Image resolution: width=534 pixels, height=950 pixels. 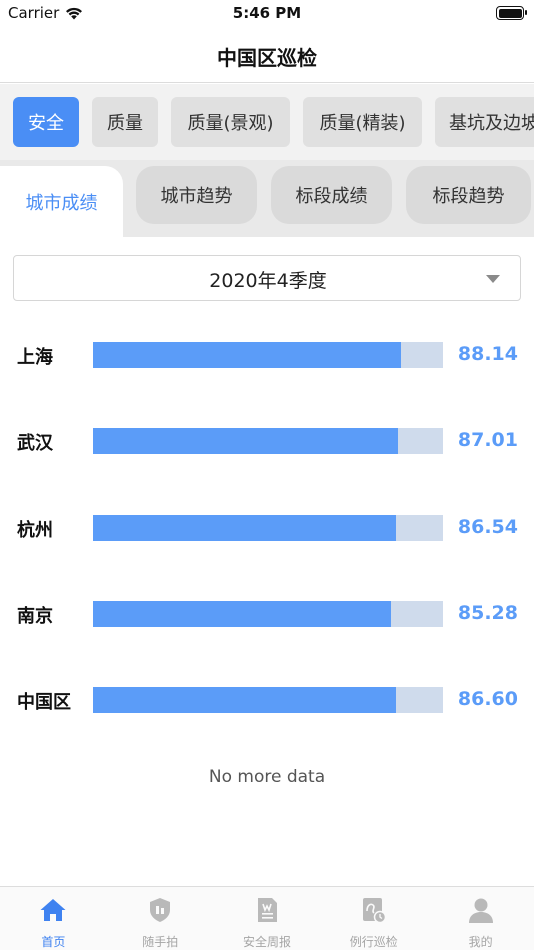 What do you see at coordinates (487, 699) in the screenshot?
I see `score-value: 86.60` at bounding box center [487, 699].